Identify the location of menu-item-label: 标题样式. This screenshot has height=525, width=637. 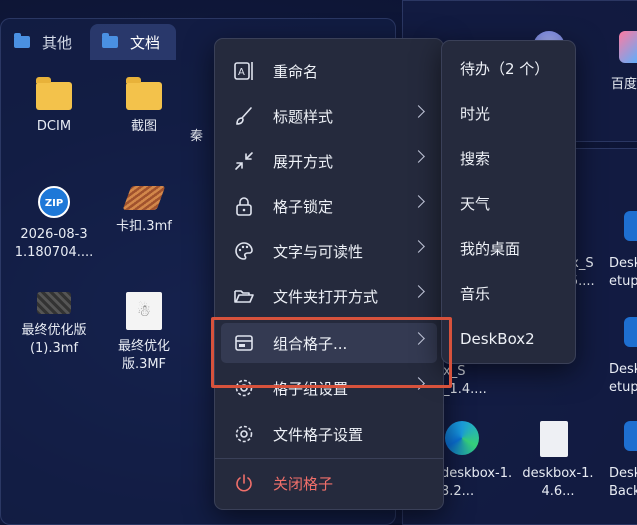
(303, 116).